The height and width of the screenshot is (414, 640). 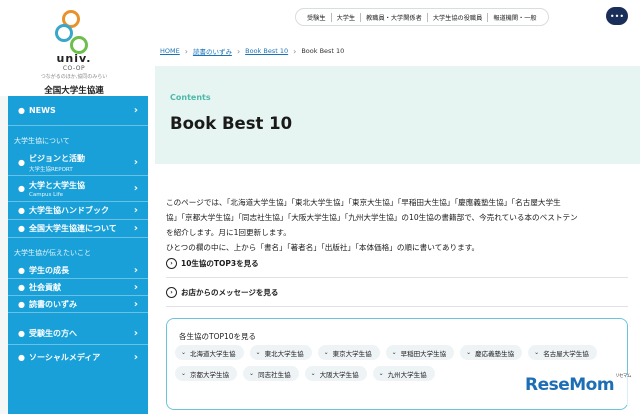 I want to click on site-logo: univ. CO-OP つながるのほか,協同のみらい 全国大学生協連, so click(x=74, y=48).